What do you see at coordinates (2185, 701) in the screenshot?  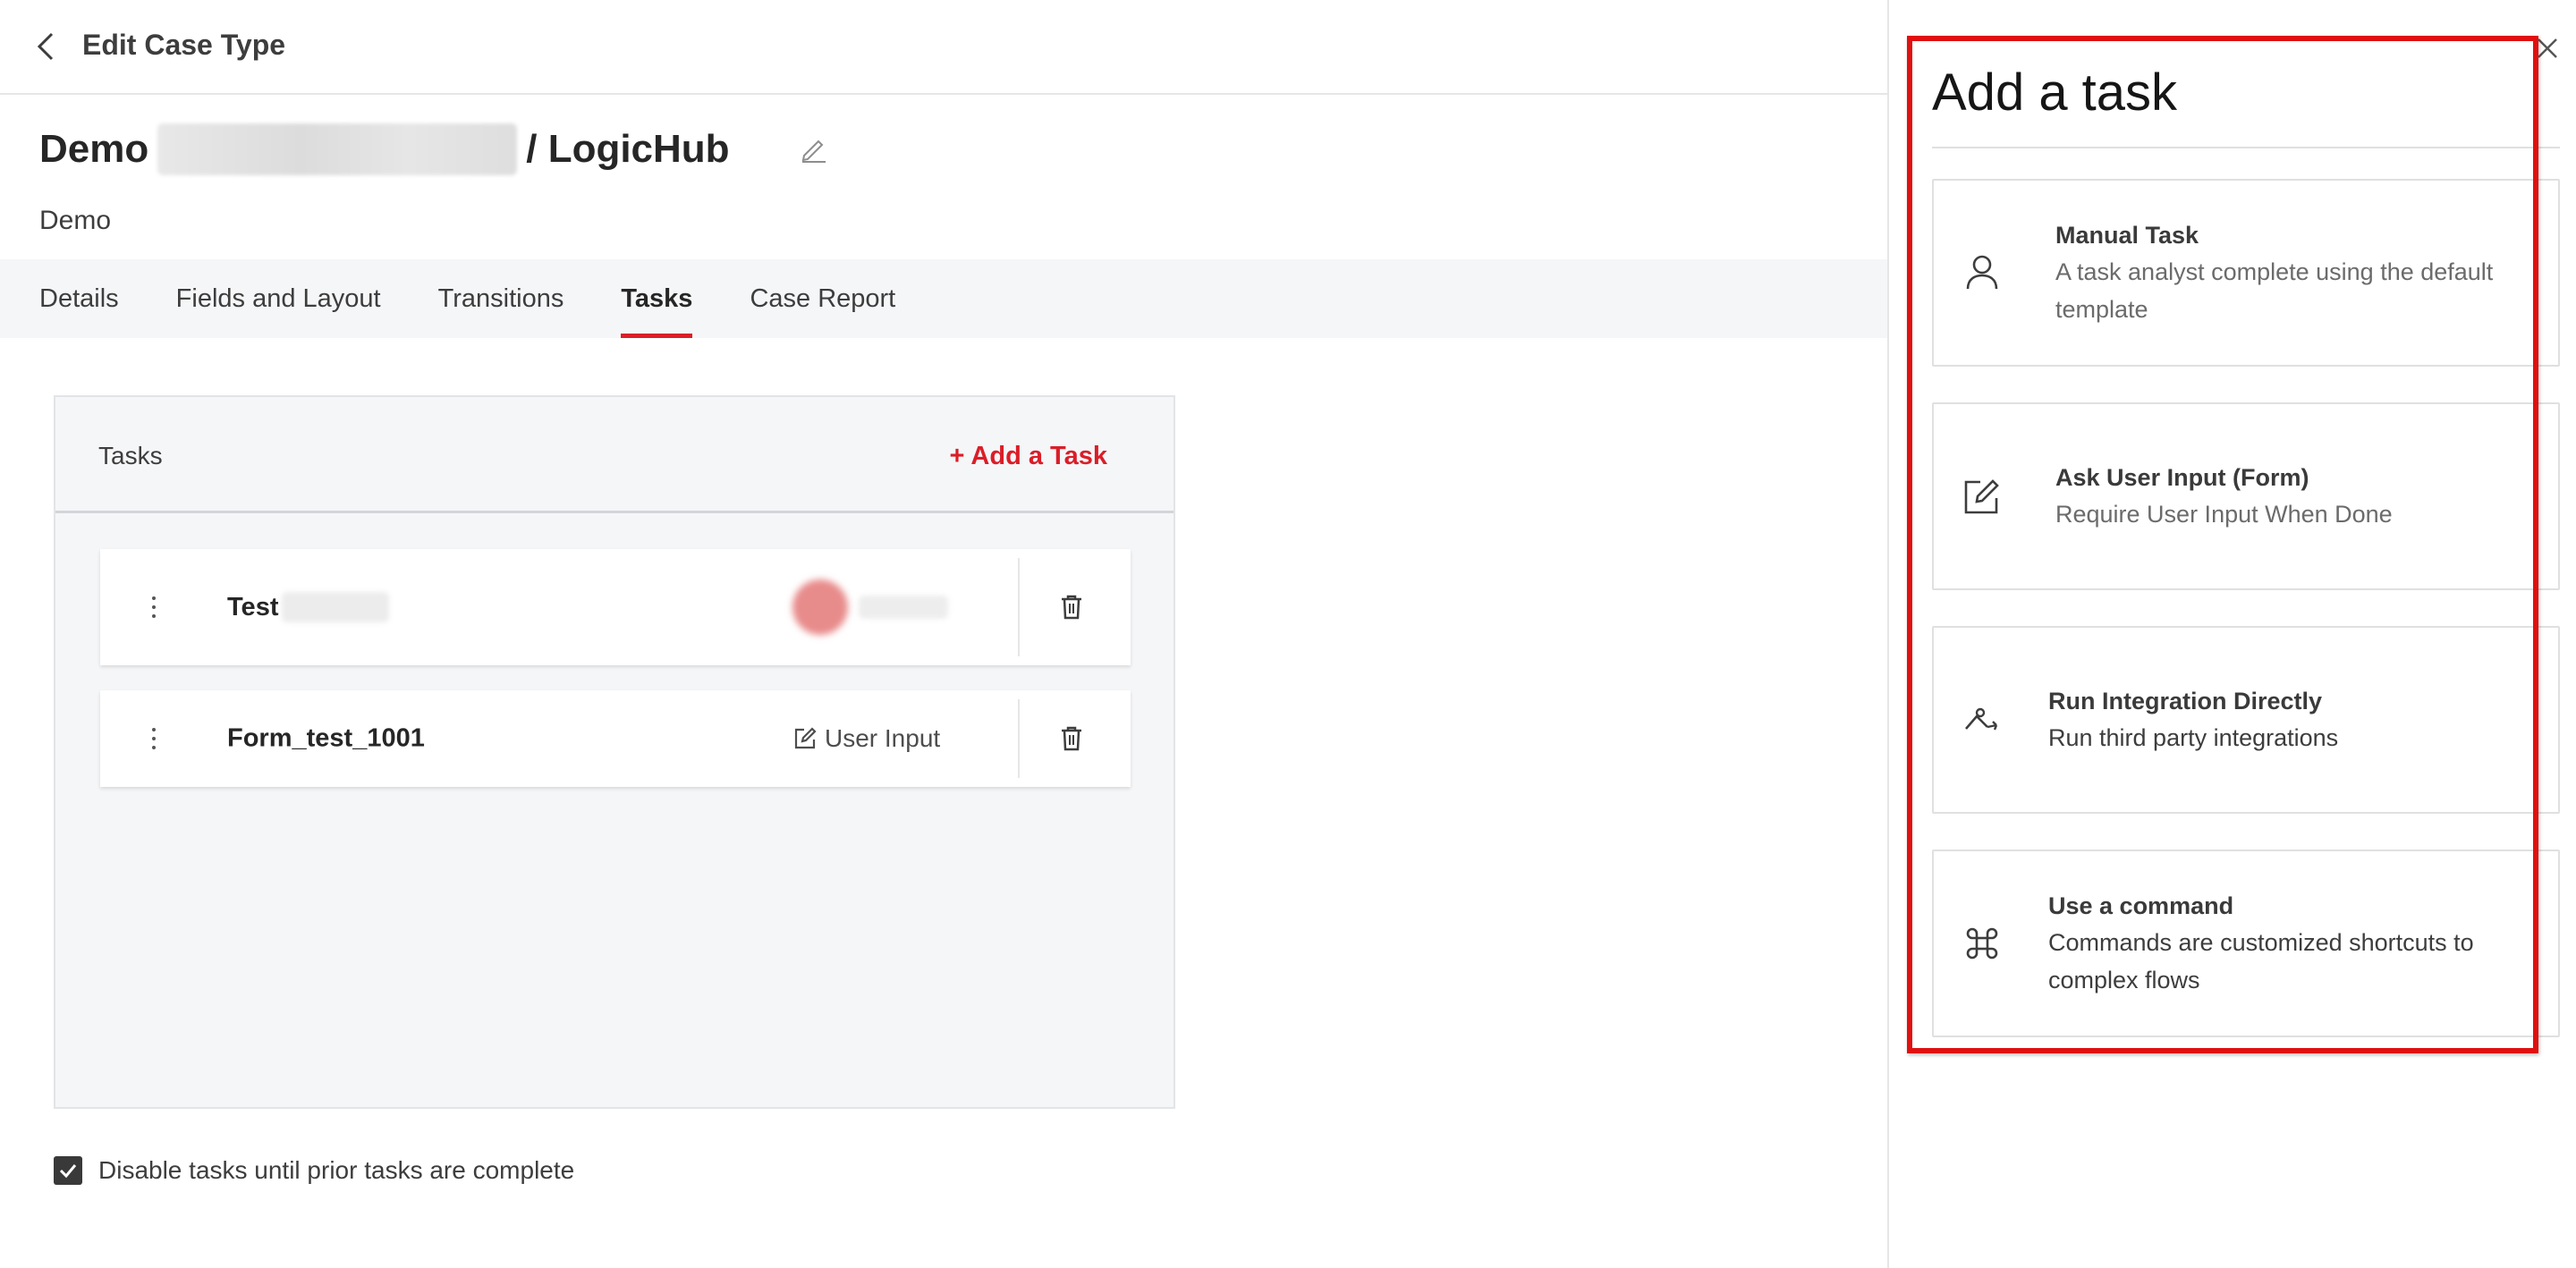 I see `option-title: Run Integration Directly` at bounding box center [2185, 701].